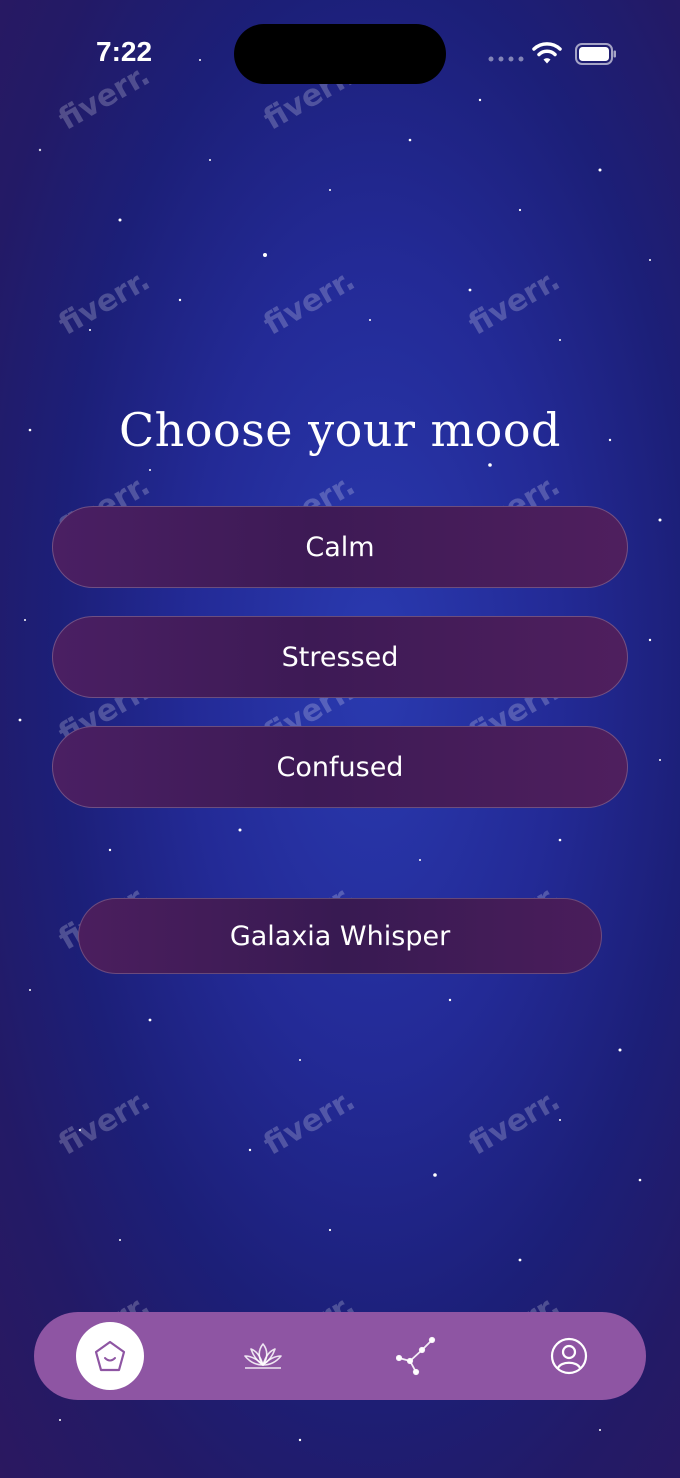 The image size is (680, 1478). I want to click on home-icon, so click(110, 1356).